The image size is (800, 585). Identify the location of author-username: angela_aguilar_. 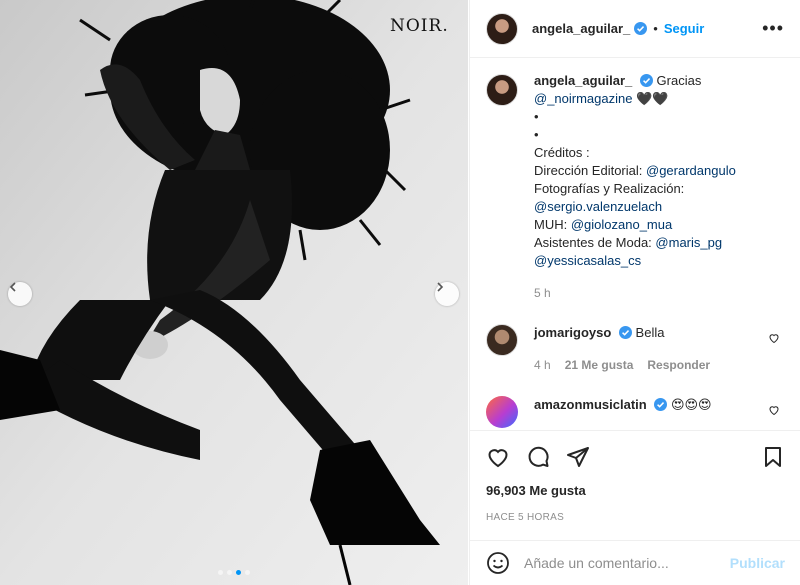
(581, 28).